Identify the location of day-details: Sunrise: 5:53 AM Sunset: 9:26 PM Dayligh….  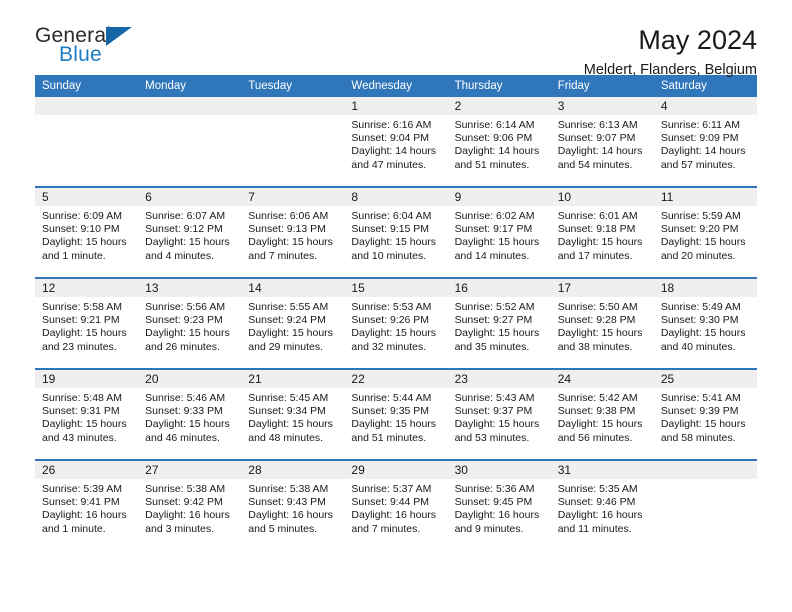
(395, 325).